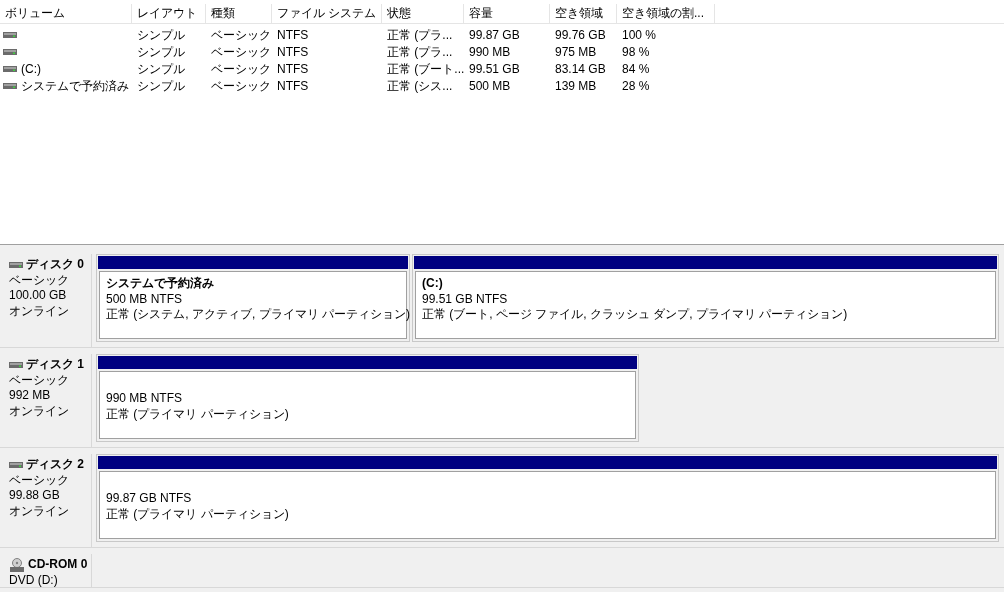 This screenshot has width=1004, height=592. I want to click on table-cell-text: 500 MB, so click(490, 86).